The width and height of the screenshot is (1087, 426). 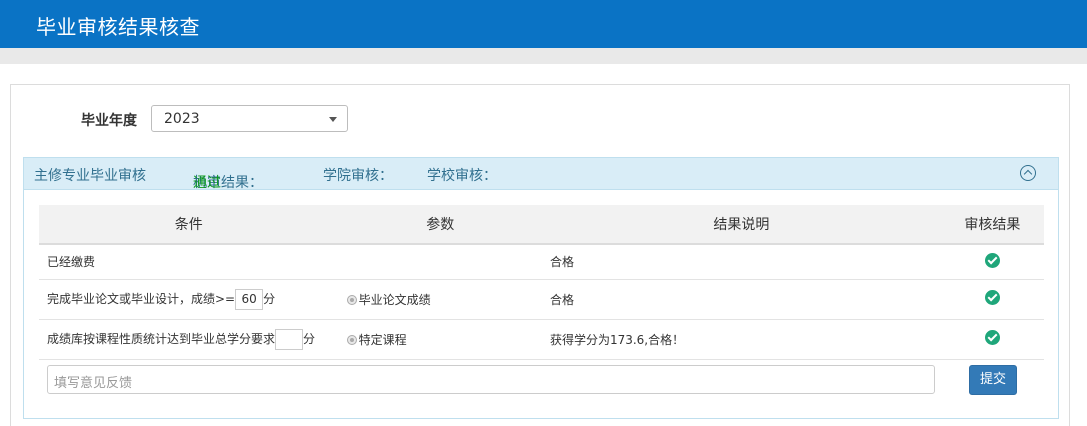 What do you see at coordinates (440, 262) in the screenshot?
I see `param-cell` at bounding box center [440, 262].